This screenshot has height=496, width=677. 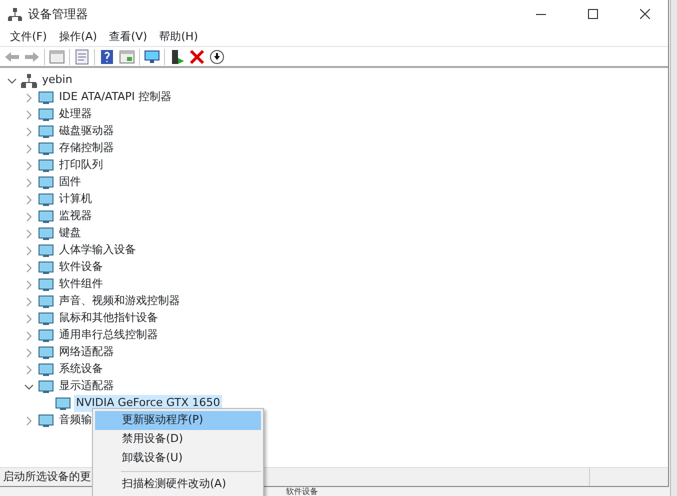 I want to click on window-title: 设备管理器, so click(x=58, y=14).